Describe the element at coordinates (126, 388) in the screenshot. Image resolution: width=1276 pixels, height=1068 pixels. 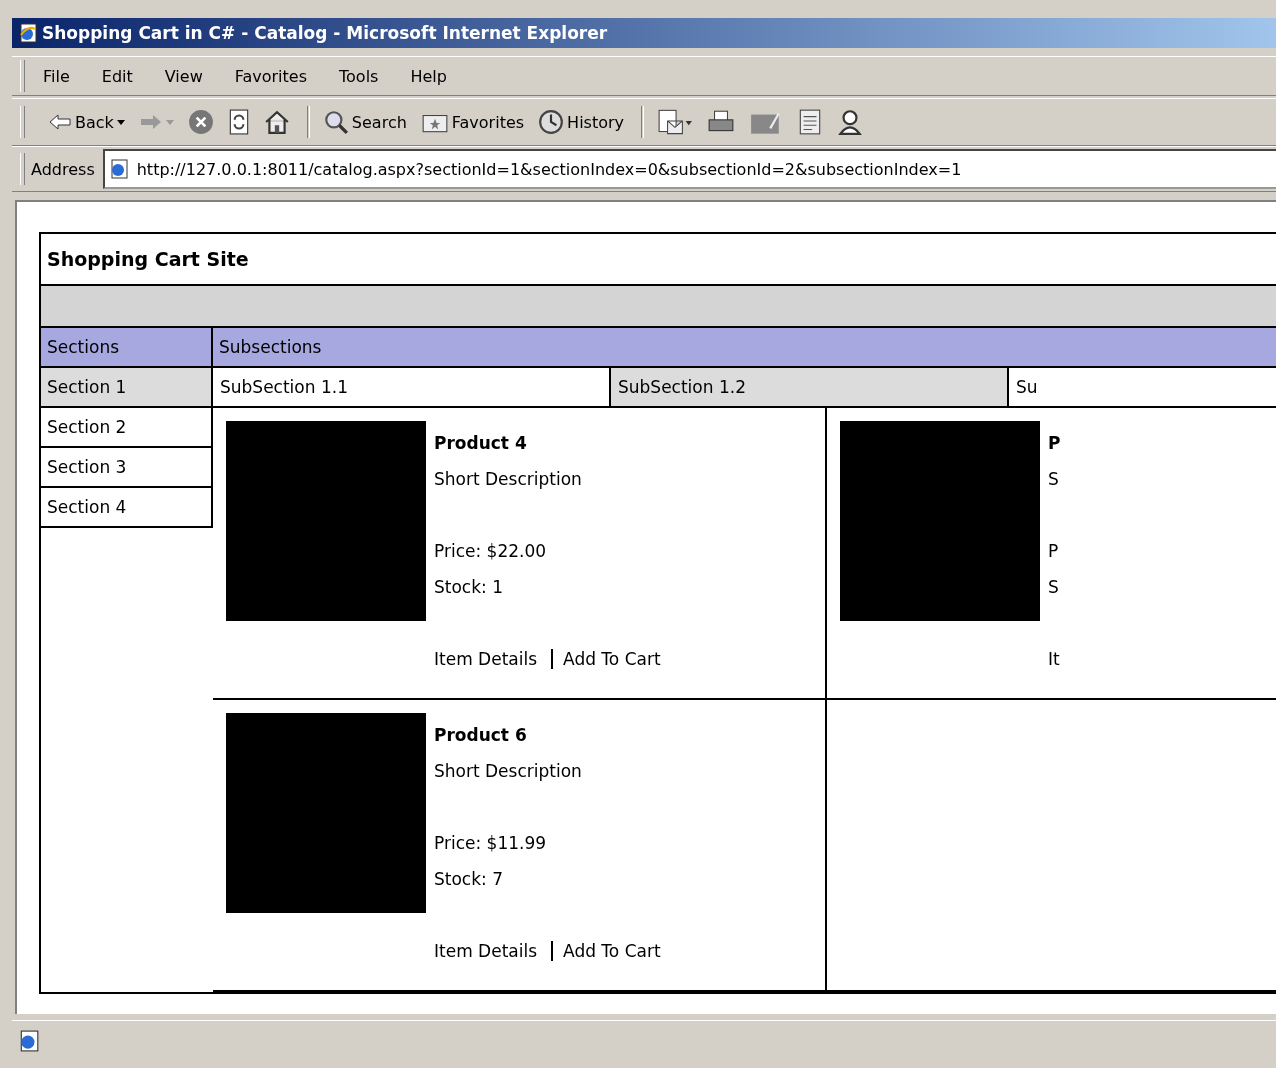
I see `section-link: Section 1` at that location.